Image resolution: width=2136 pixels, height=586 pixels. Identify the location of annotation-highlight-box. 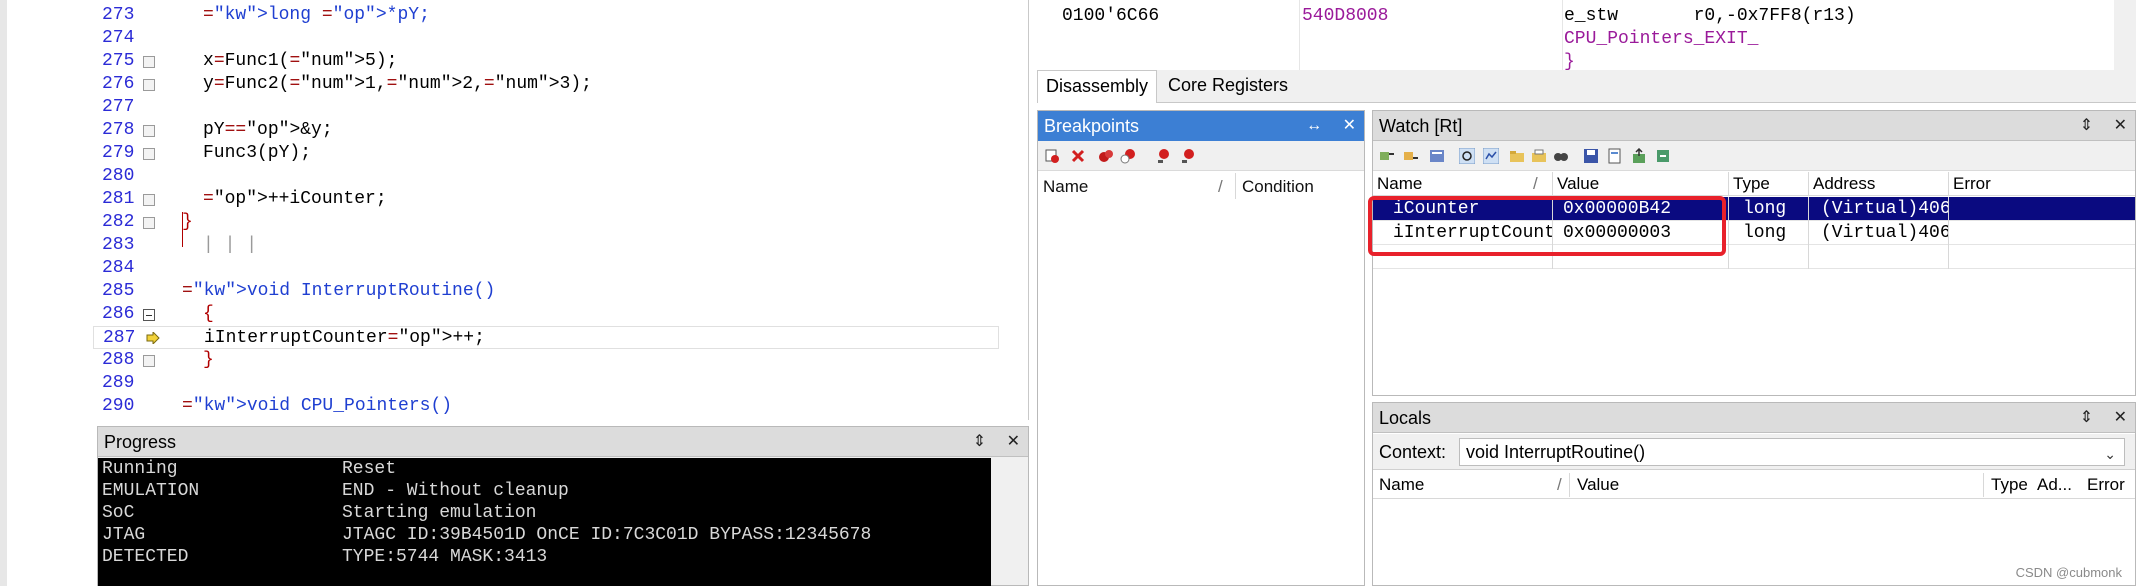
(1547, 226).